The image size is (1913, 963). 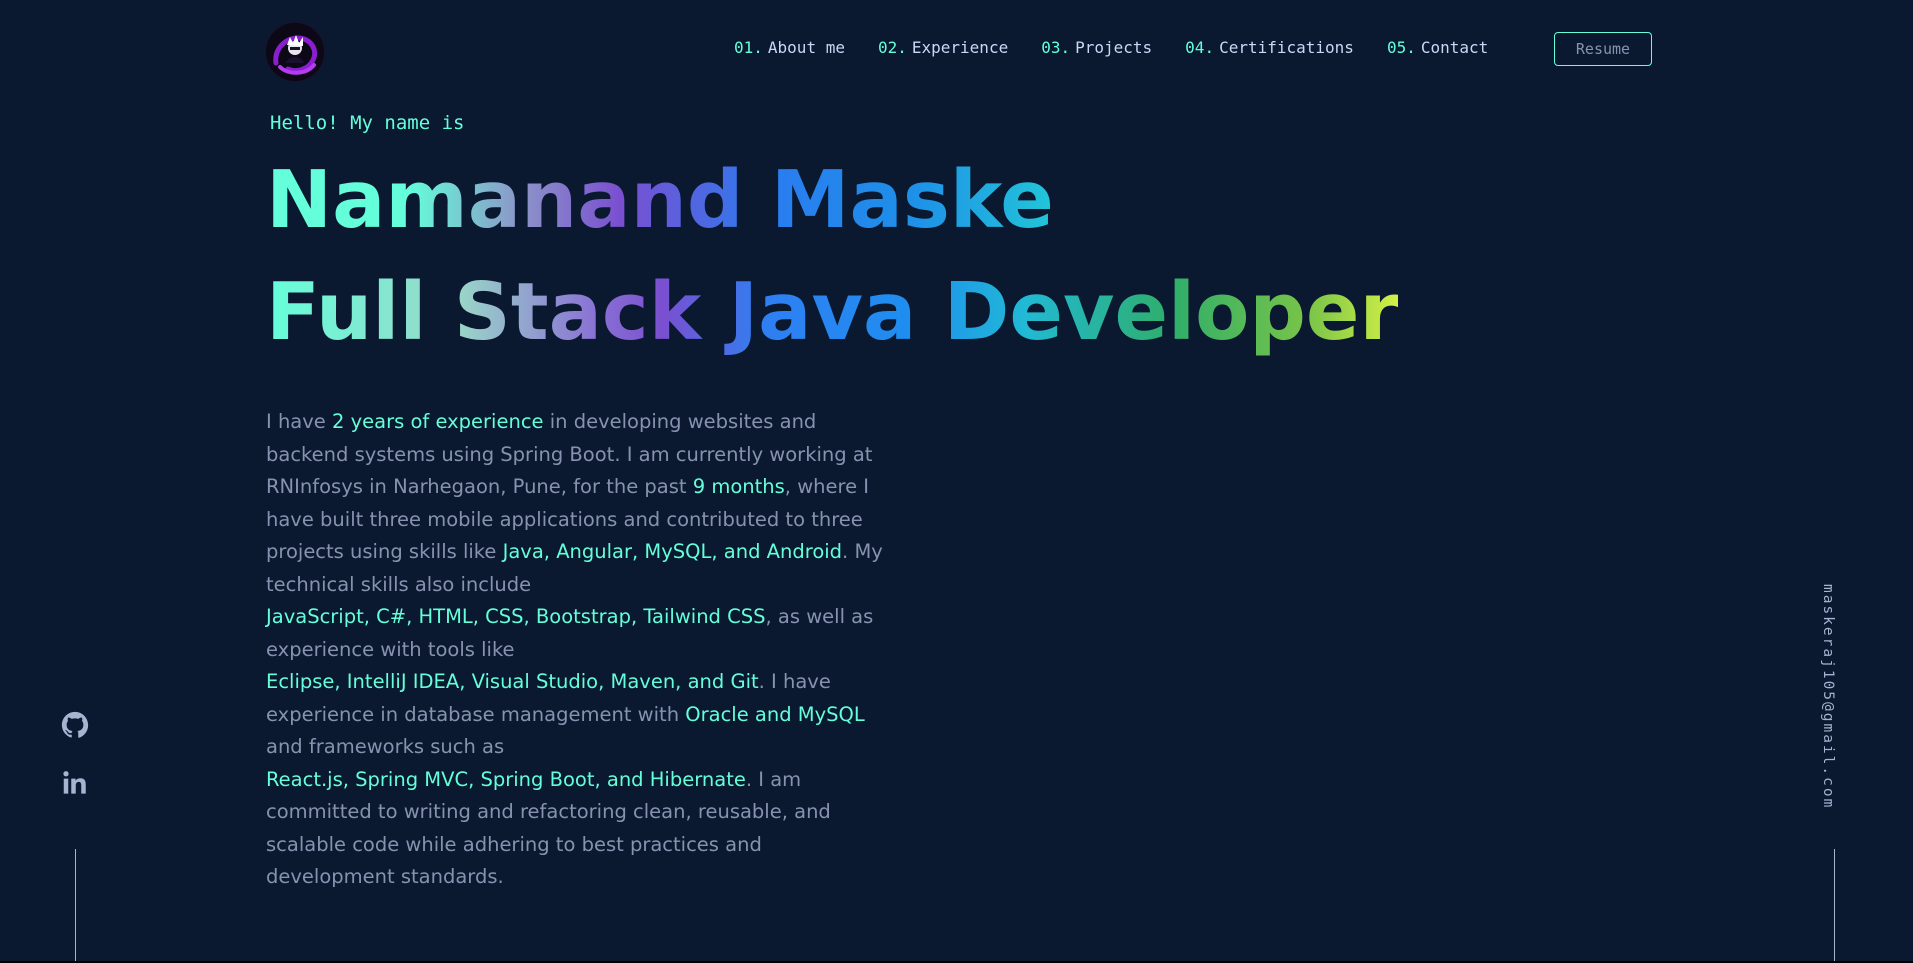 What do you see at coordinates (1200, 47) in the screenshot?
I see `nav-item-number: 04.` at bounding box center [1200, 47].